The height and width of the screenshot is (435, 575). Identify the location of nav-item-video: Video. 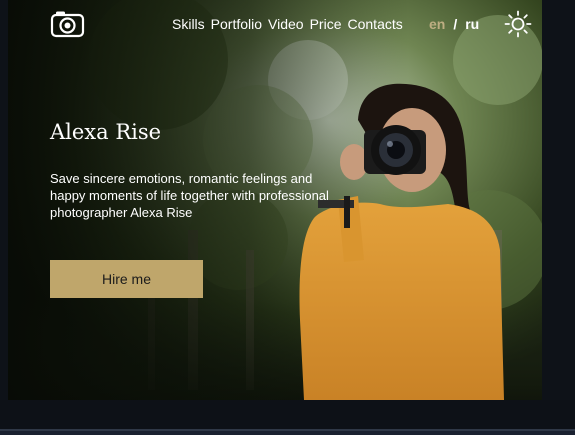
(286, 24).